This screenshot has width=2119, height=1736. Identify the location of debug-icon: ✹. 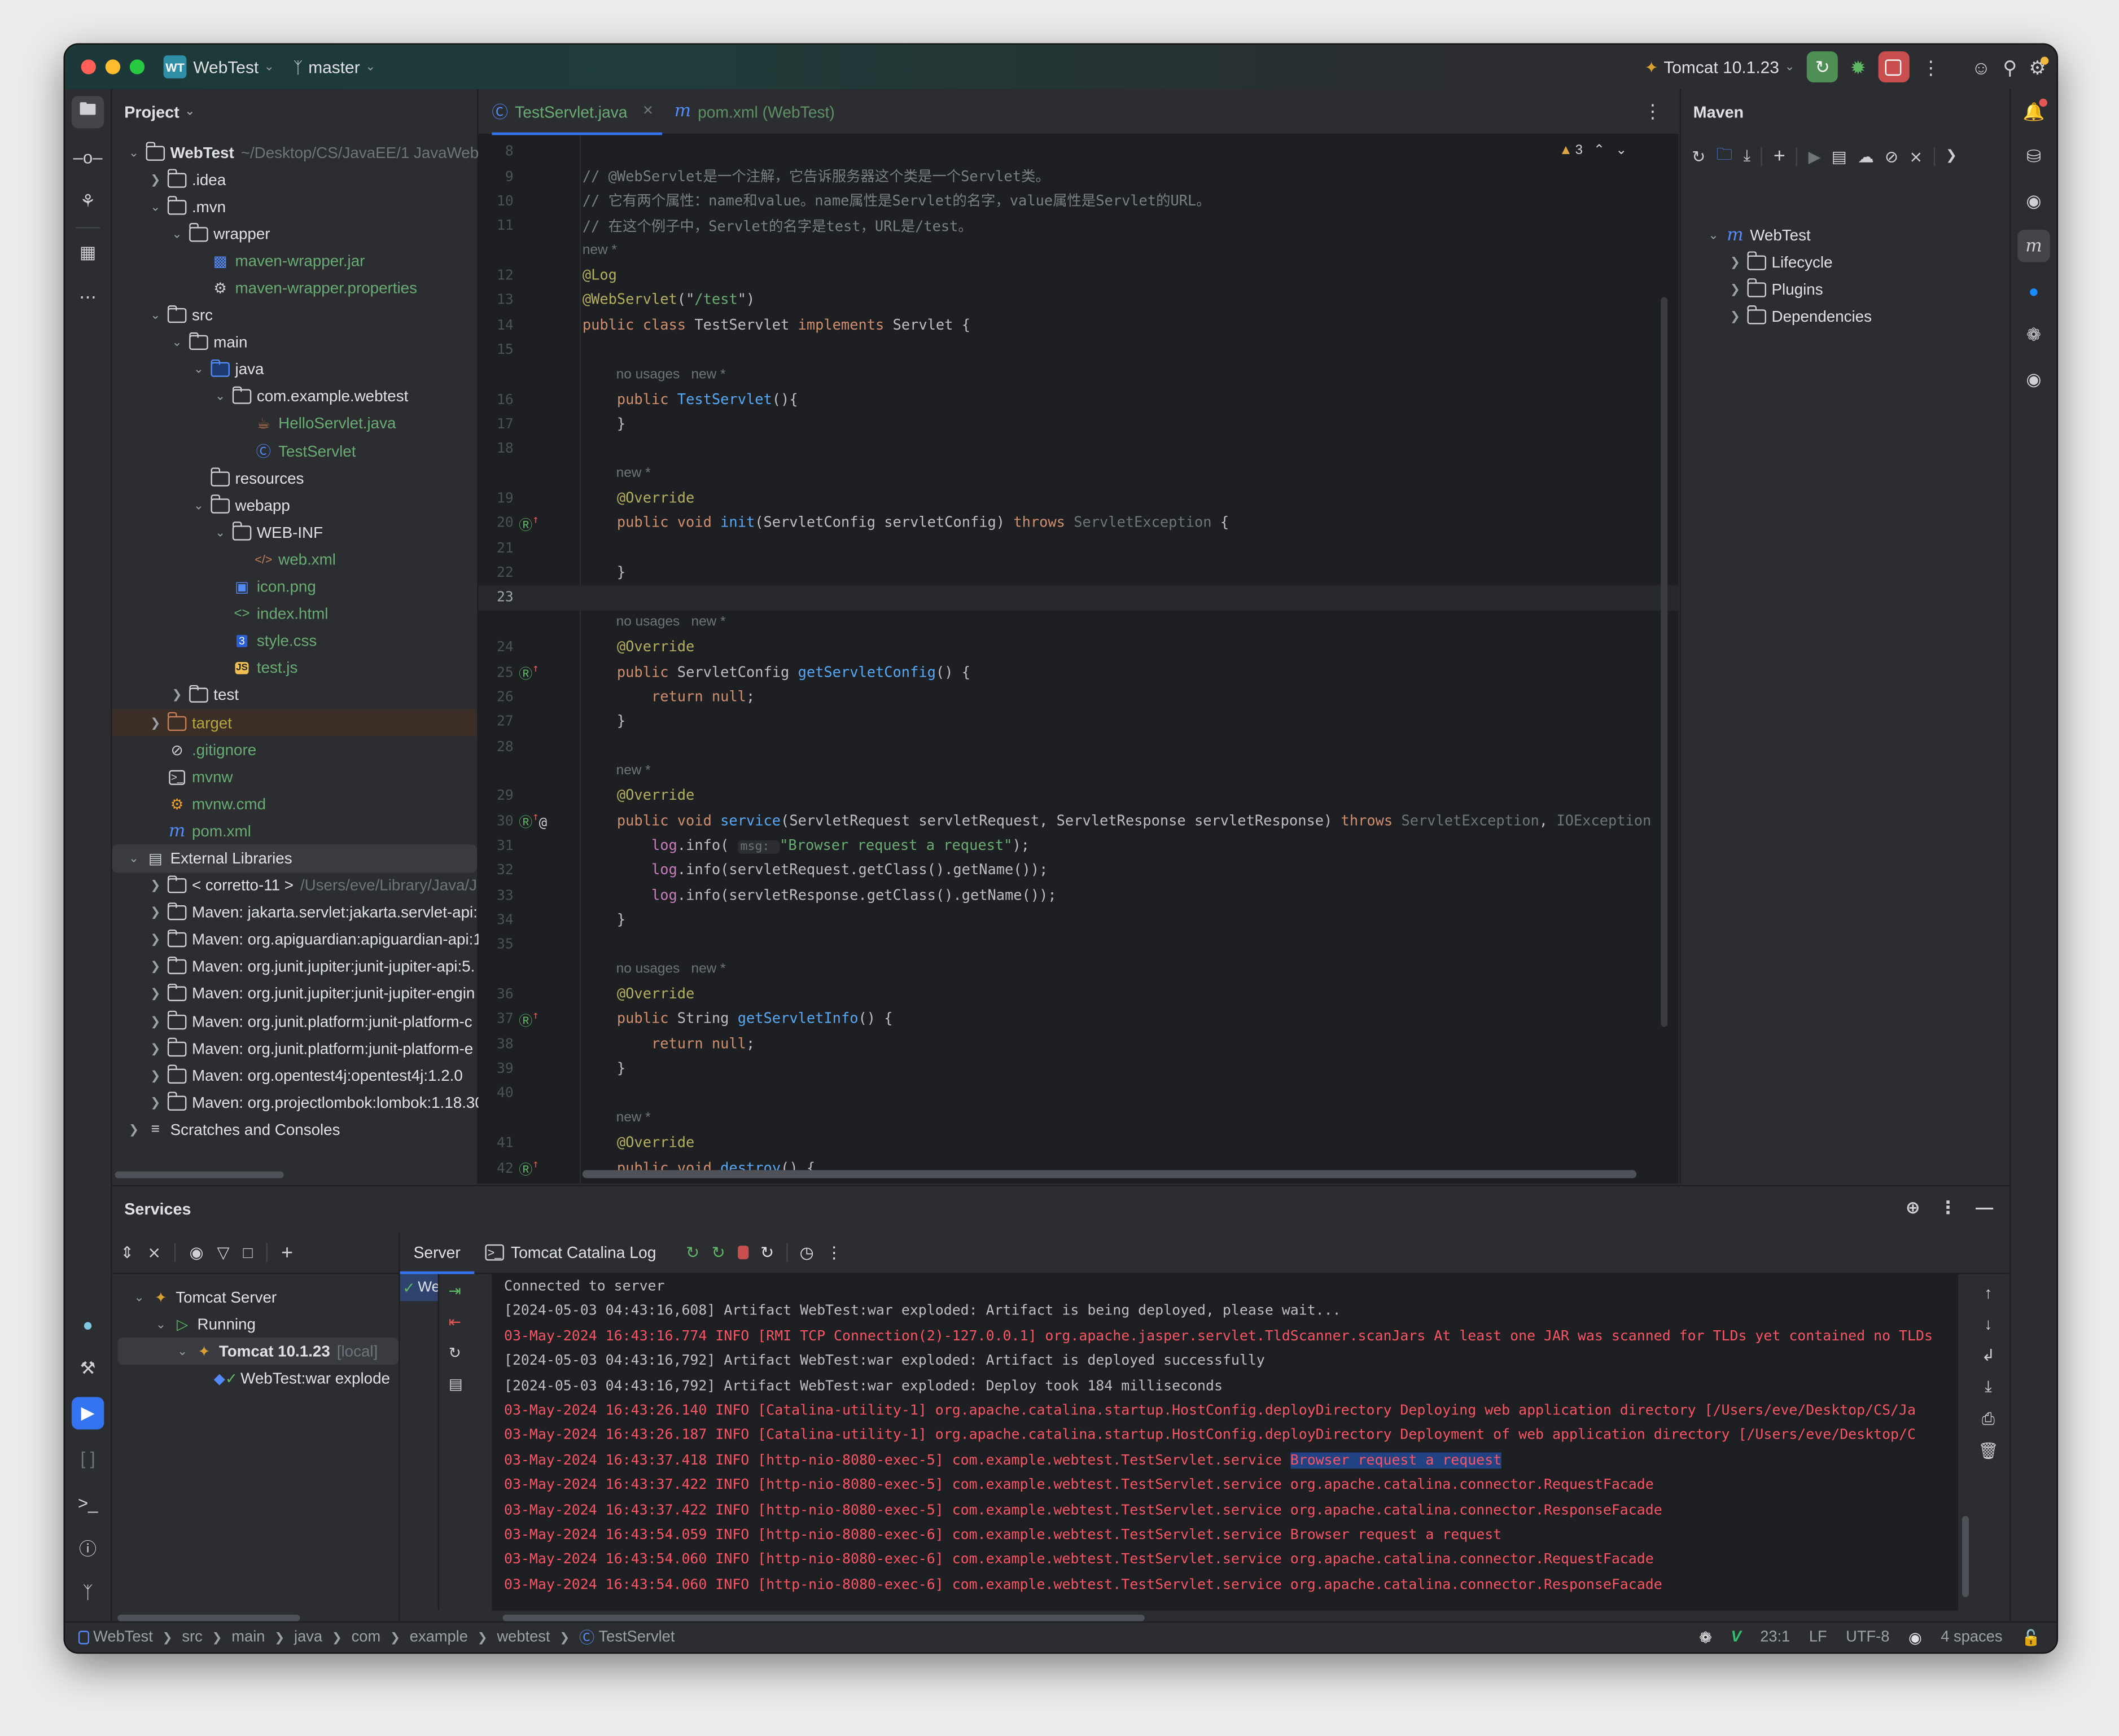
(1858, 67).